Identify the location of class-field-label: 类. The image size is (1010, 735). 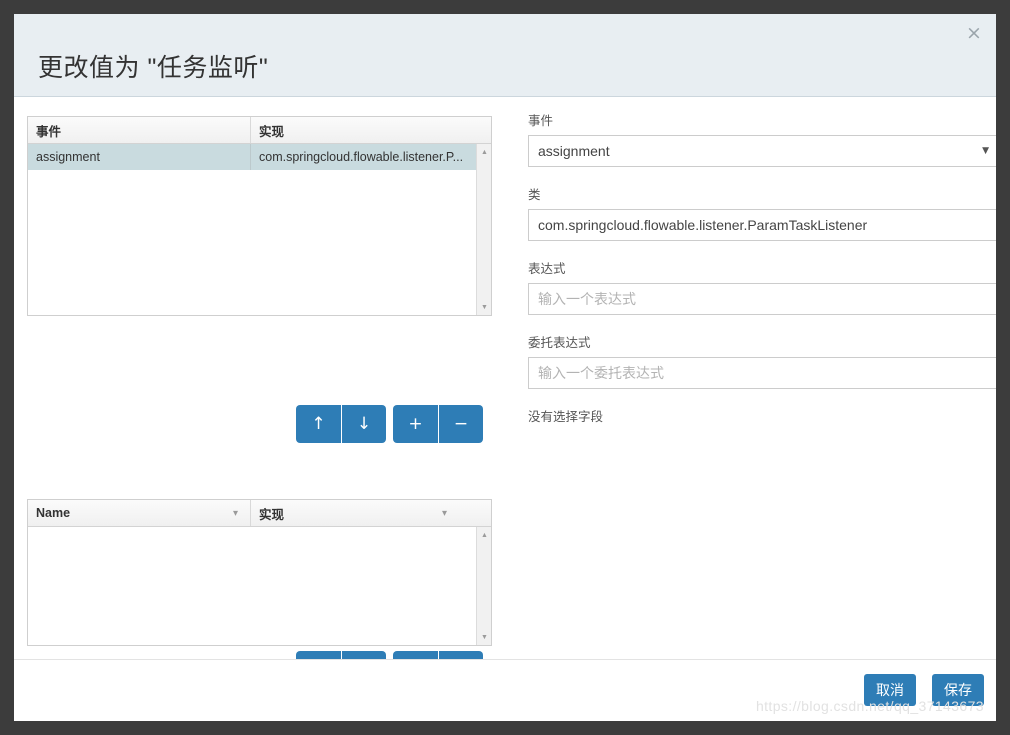
(534, 195).